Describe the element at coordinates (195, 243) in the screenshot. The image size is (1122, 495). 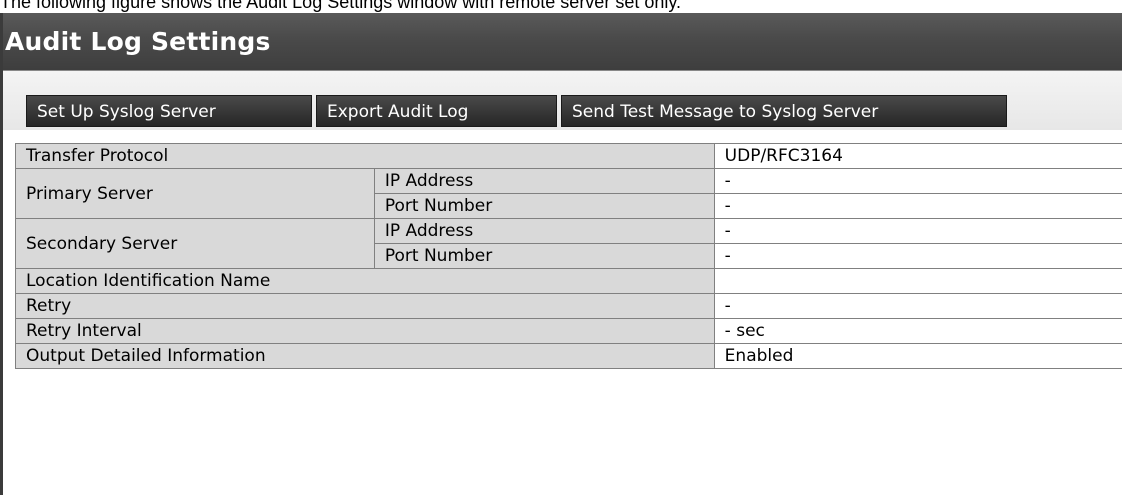
I see `secondary-server-label: Secondary Server` at that location.